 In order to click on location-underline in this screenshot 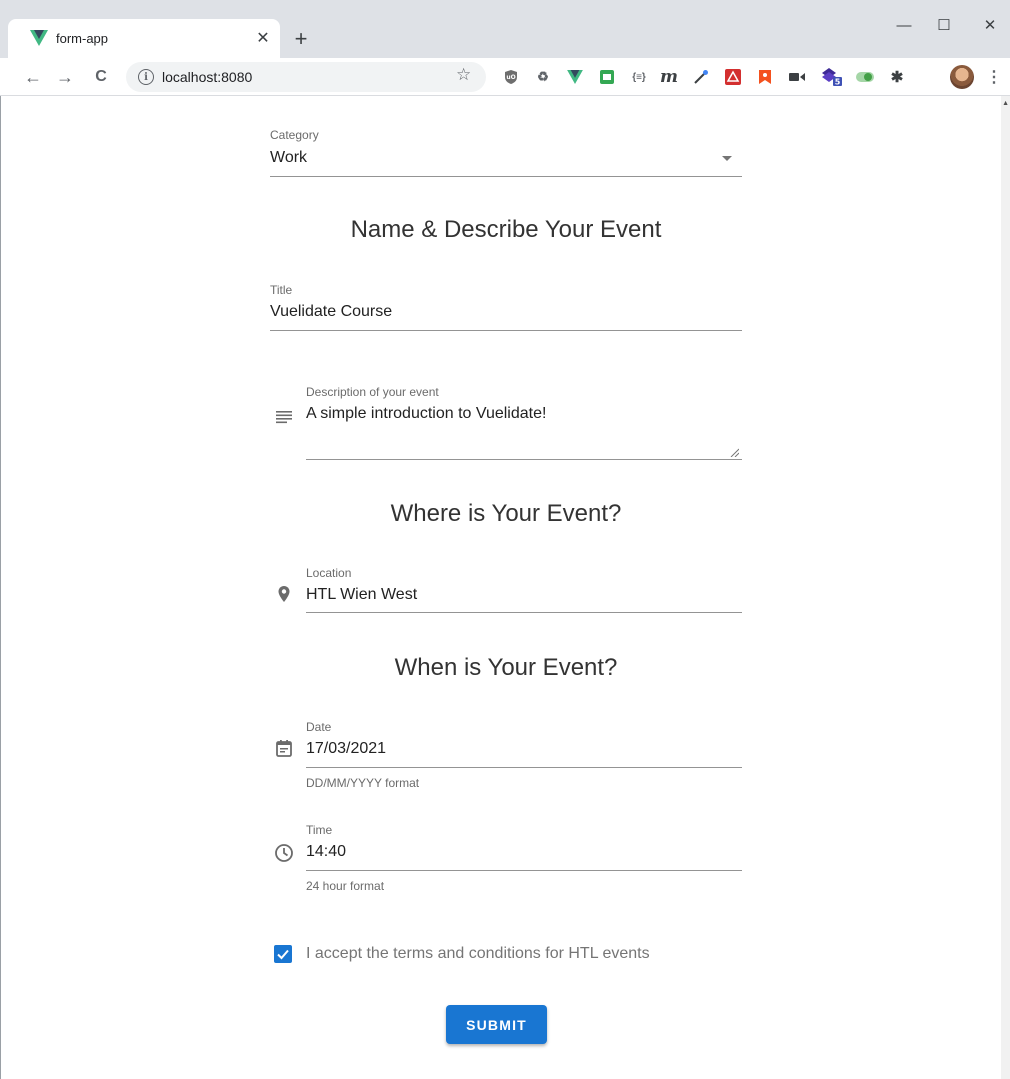, I will do `click(524, 612)`.